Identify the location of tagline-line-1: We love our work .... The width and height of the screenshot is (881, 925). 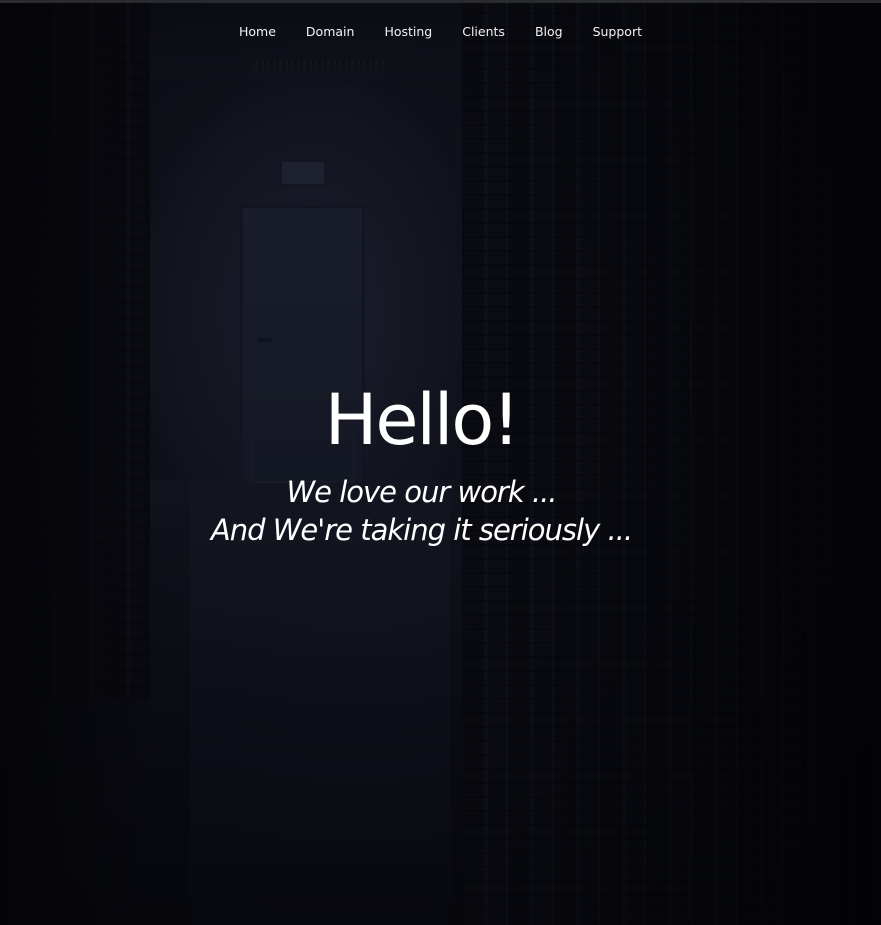
(421, 492).